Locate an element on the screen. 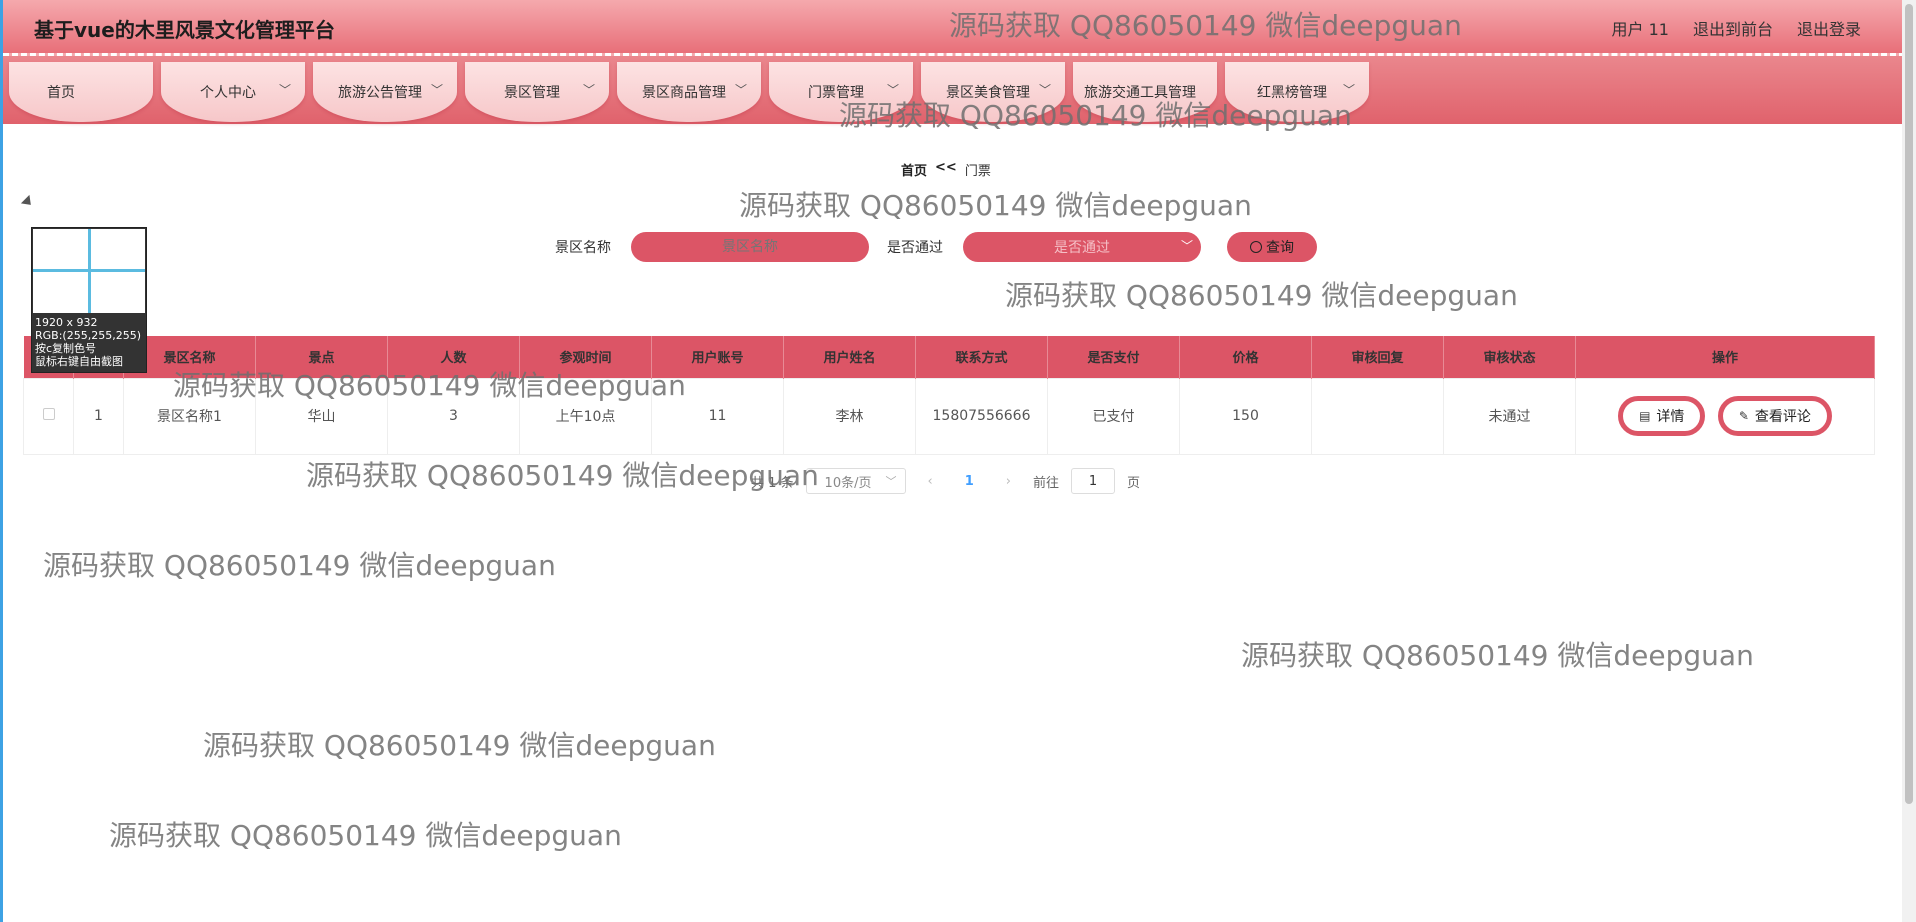 Image resolution: width=1916 pixels, height=922 pixels. cell-user-name: 李林 is located at coordinates (849, 416).